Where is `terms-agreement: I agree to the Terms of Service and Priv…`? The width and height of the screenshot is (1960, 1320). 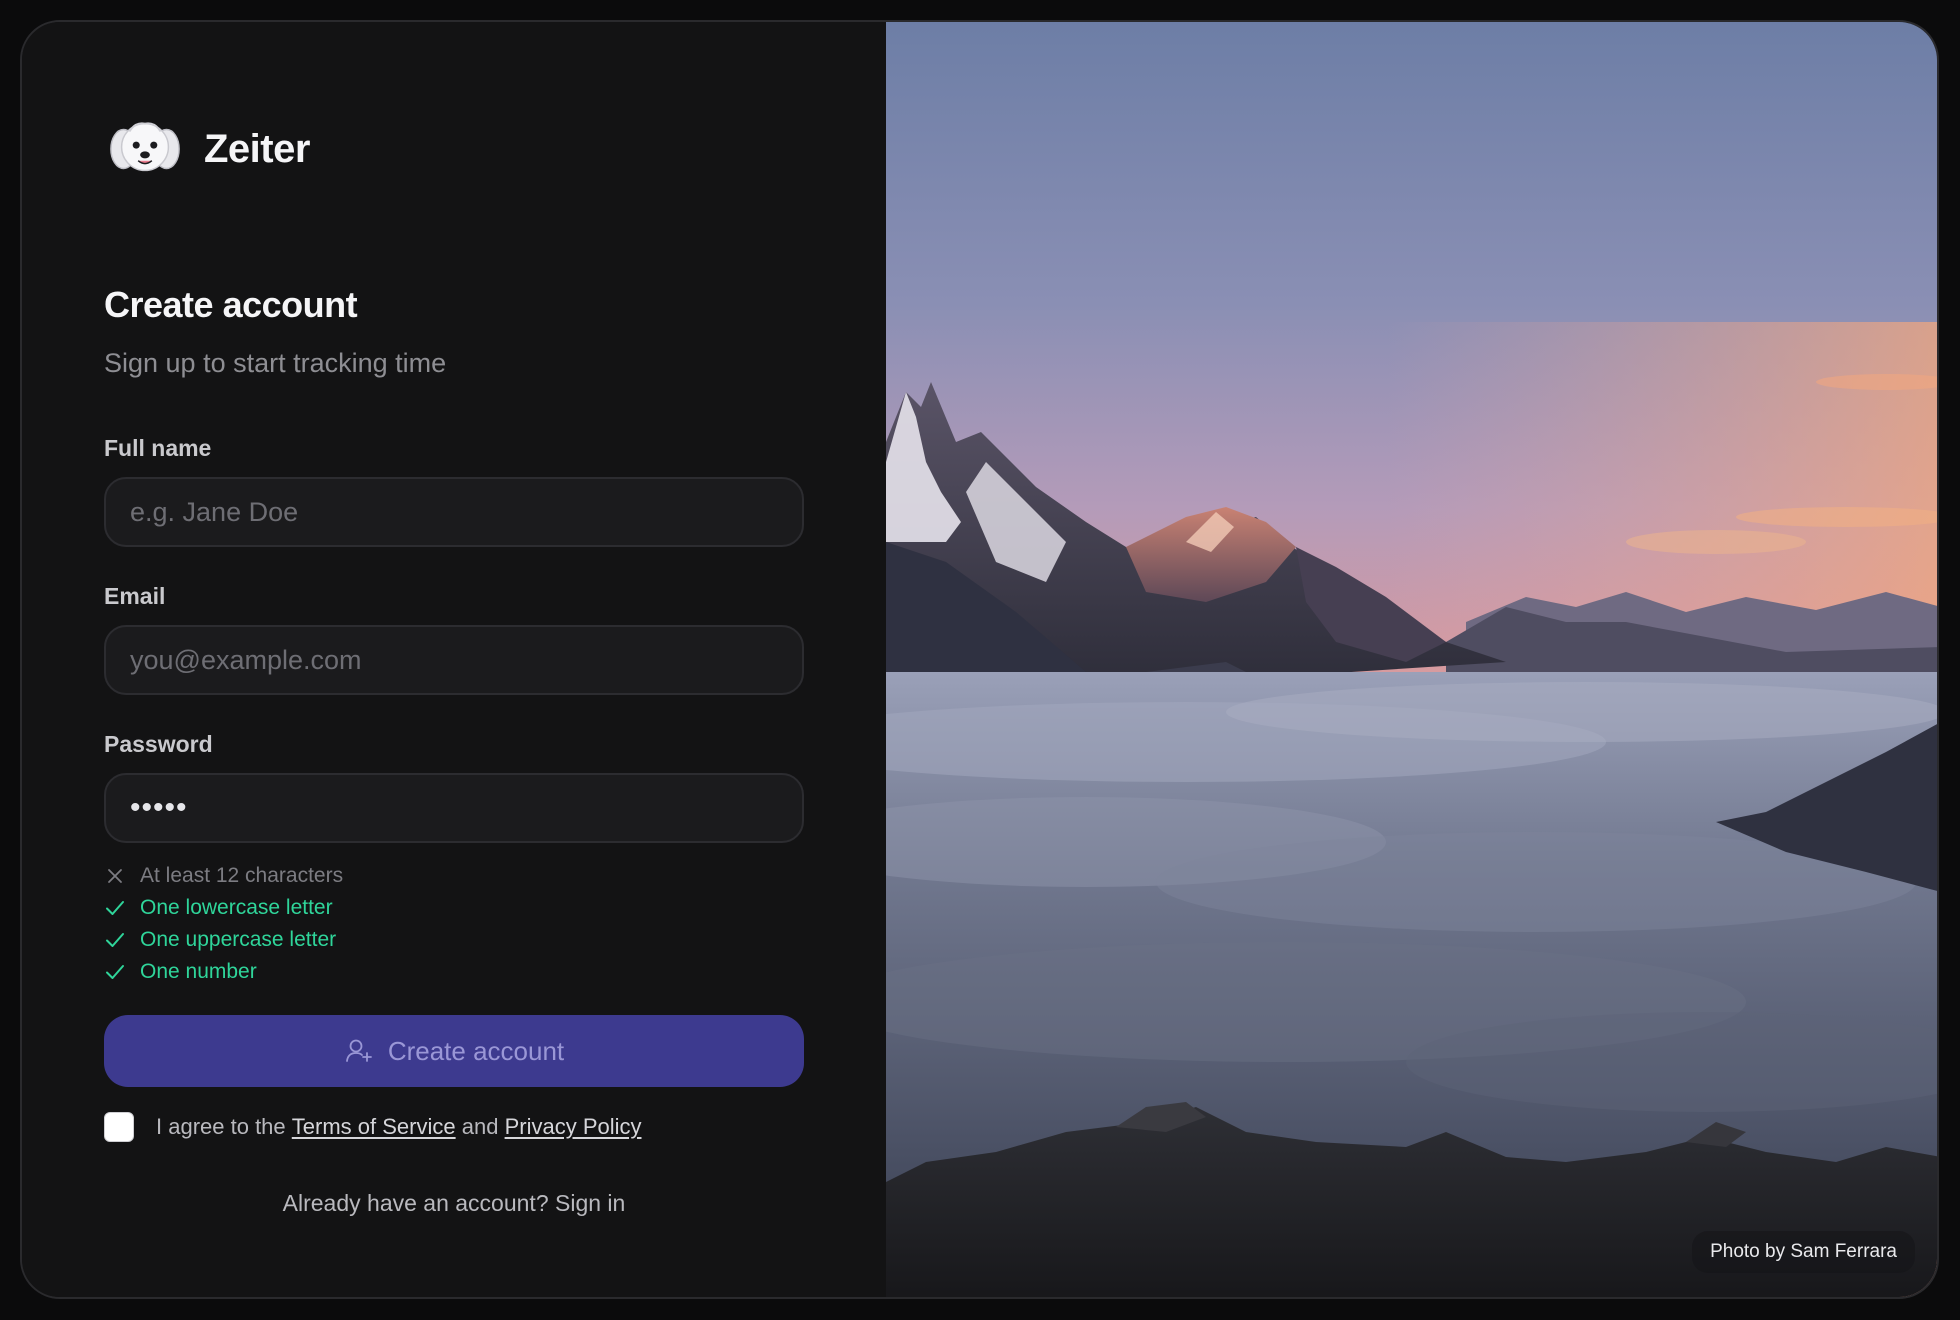 terms-agreement: I agree to the Terms of Service and Priv… is located at coordinates (373, 1127).